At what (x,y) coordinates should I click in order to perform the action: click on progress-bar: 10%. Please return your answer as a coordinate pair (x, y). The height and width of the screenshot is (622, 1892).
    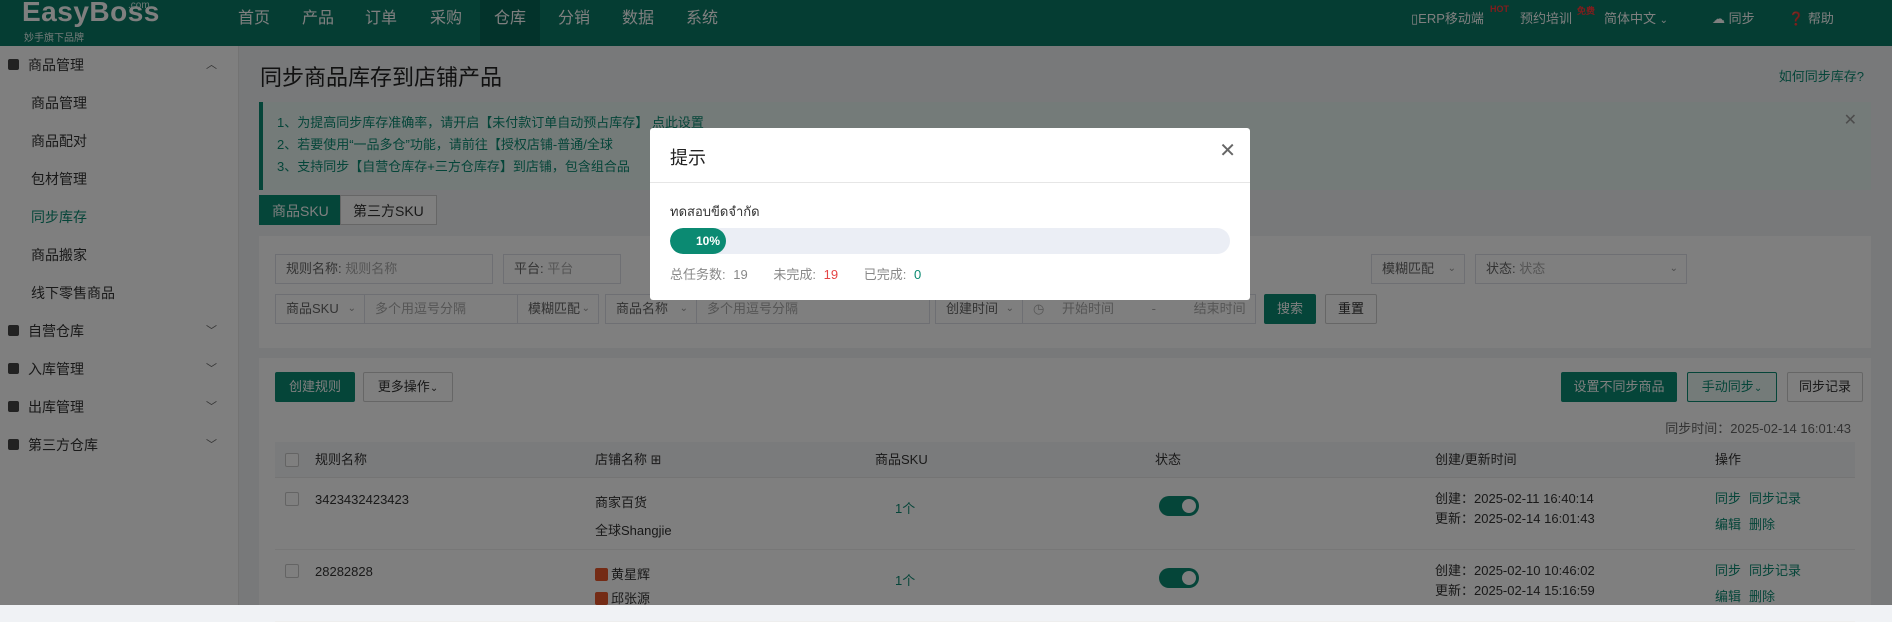
    Looking at the image, I should click on (950, 241).